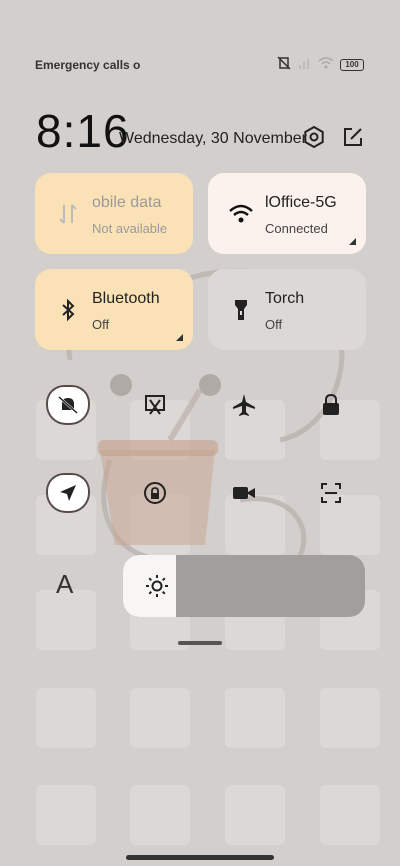  What do you see at coordinates (213, 138) in the screenshot?
I see `date: Wednesday, 30 November` at bounding box center [213, 138].